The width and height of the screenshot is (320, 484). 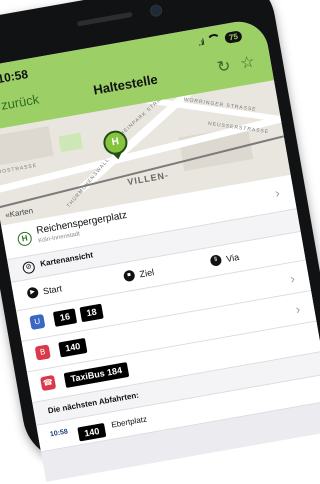 What do you see at coordinates (15, 76) in the screenshot?
I see `status-time: 10:58` at bounding box center [15, 76].